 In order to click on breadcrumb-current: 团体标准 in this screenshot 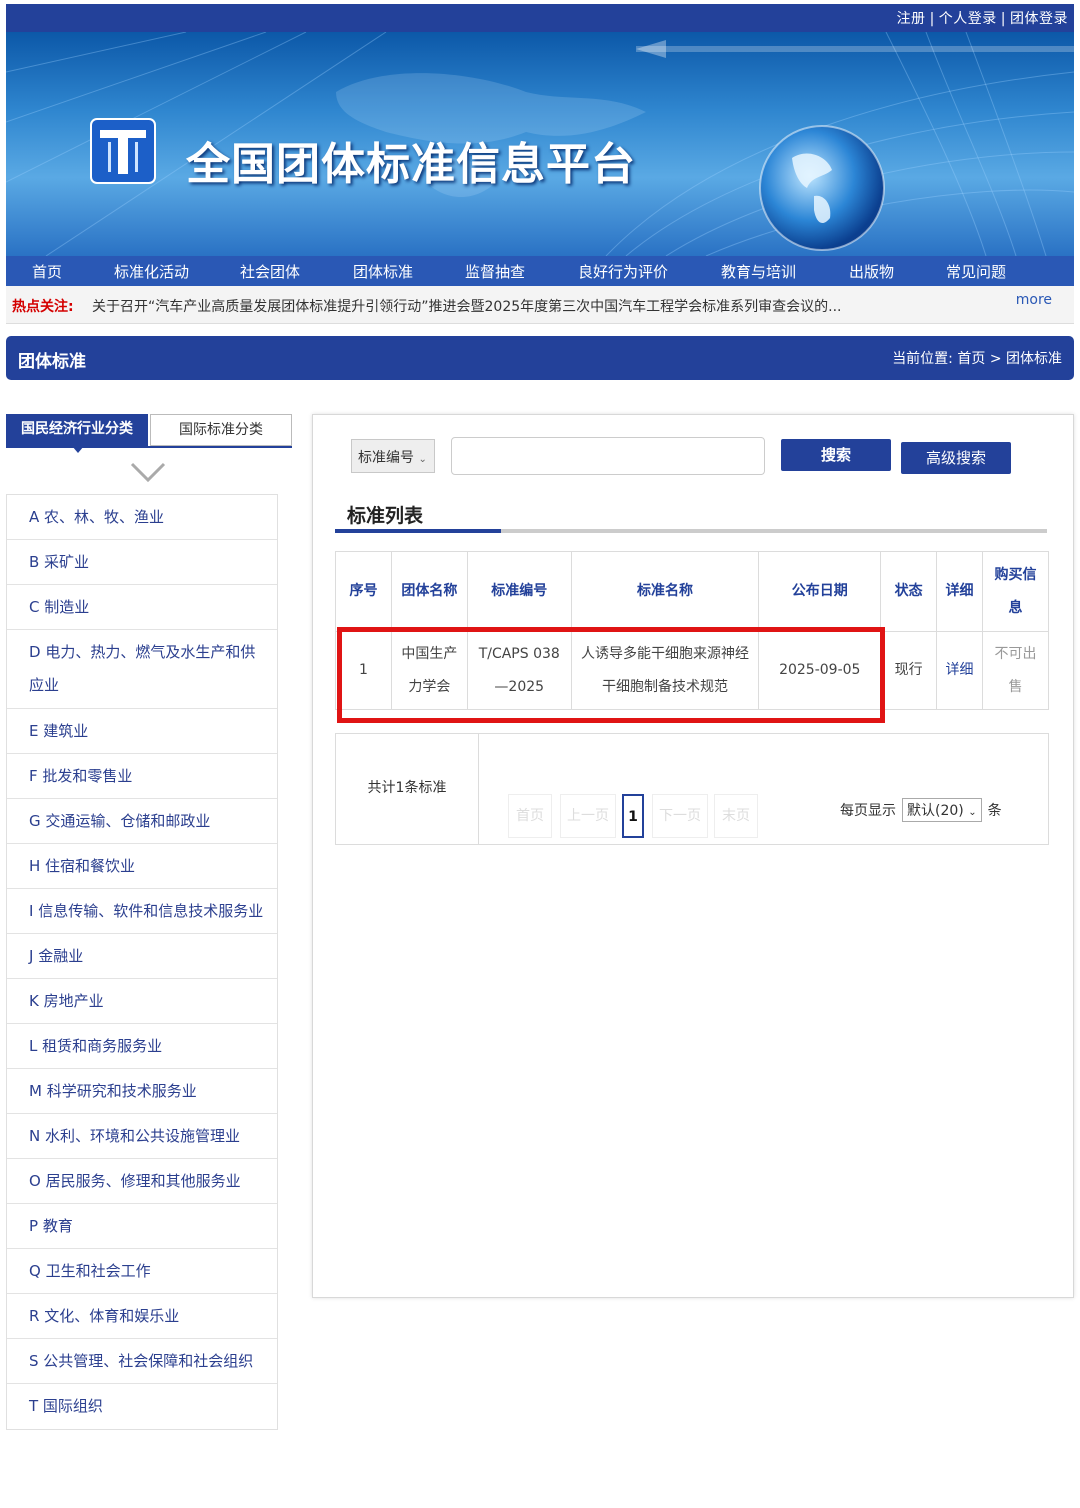, I will do `click(1034, 359)`.